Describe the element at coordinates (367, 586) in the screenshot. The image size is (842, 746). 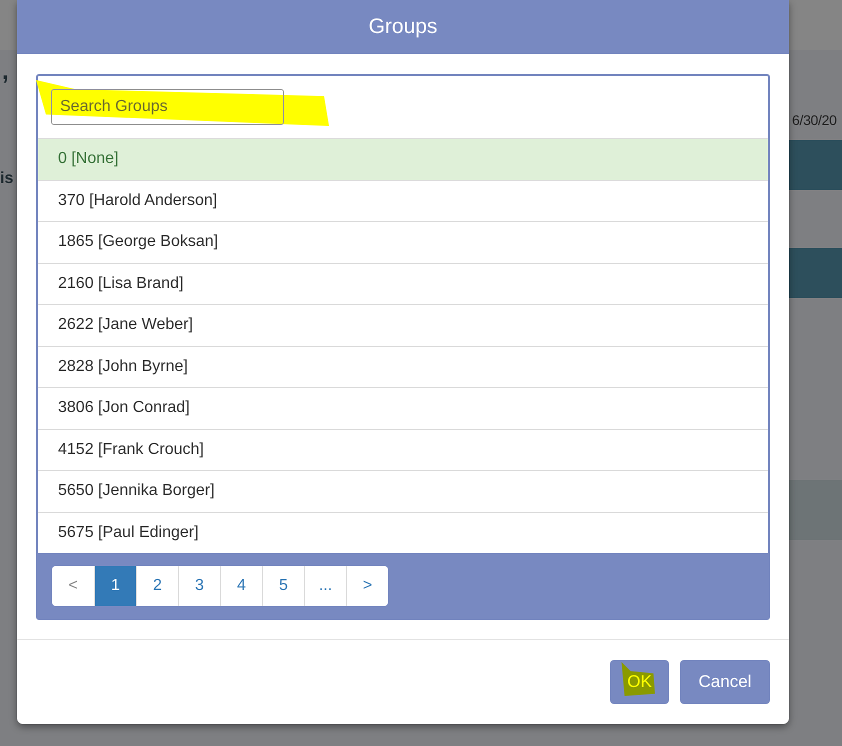
I see `next-page-button: >` at that location.